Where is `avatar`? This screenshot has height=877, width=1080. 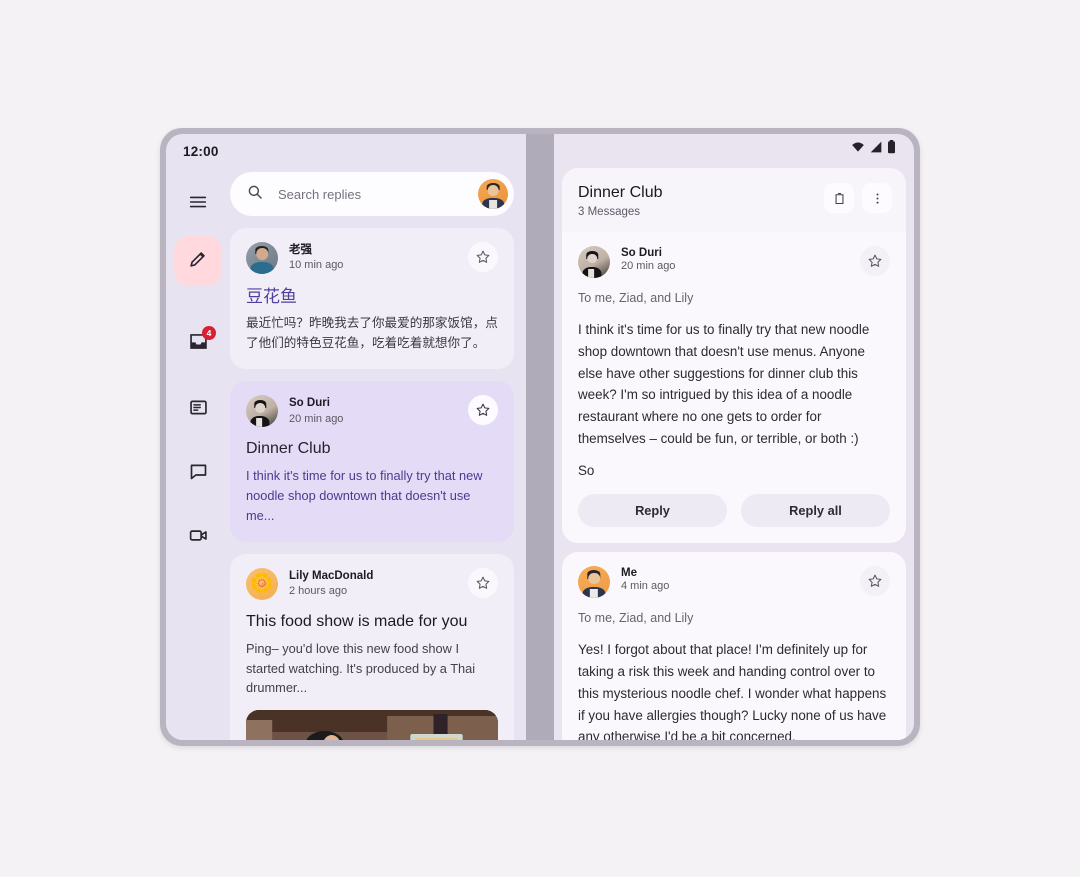 avatar is located at coordinates (493, 194).